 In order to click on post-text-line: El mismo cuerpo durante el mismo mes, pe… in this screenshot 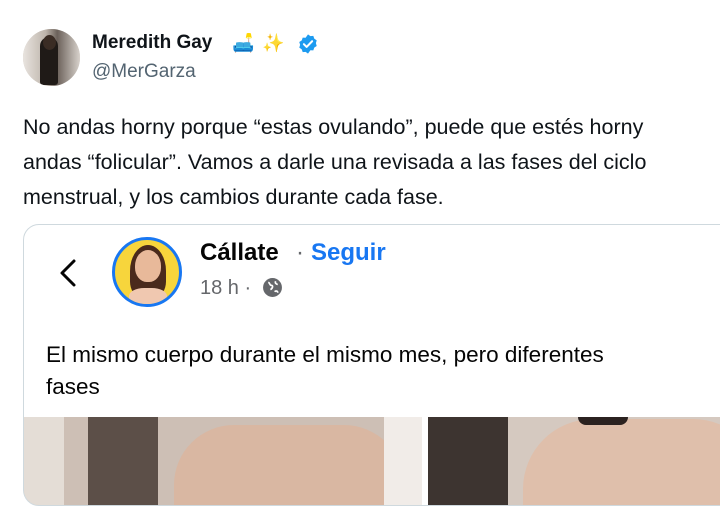, I will do `click(325, 354)`.